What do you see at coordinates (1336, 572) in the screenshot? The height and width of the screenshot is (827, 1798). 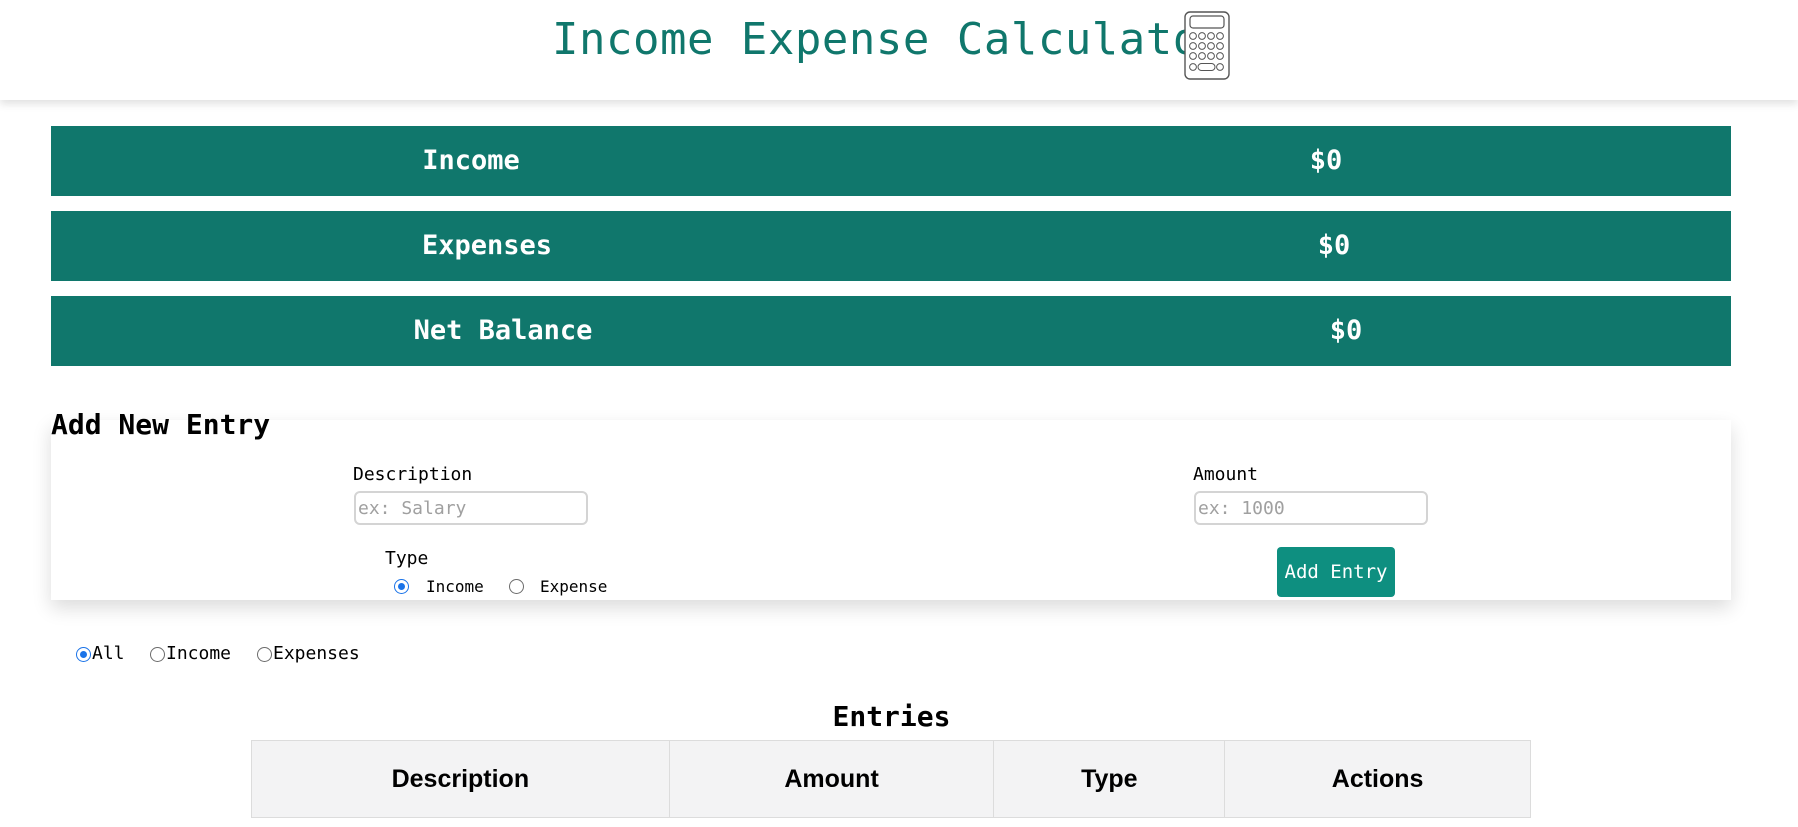 I see `add-entry-button: Add Entry` at bounding box center [1336, 572].